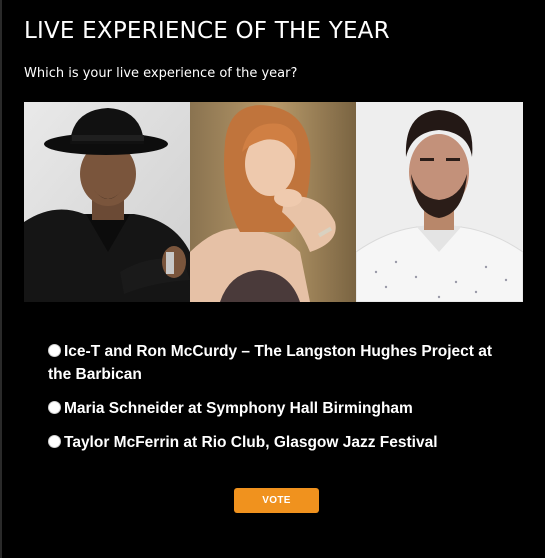  I want to click on nominee-photo-taylor-mcferrin, so click(439, 202).